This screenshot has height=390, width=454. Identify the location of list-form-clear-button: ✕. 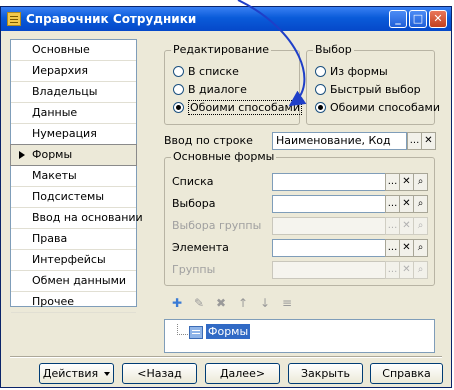
(406, 182).